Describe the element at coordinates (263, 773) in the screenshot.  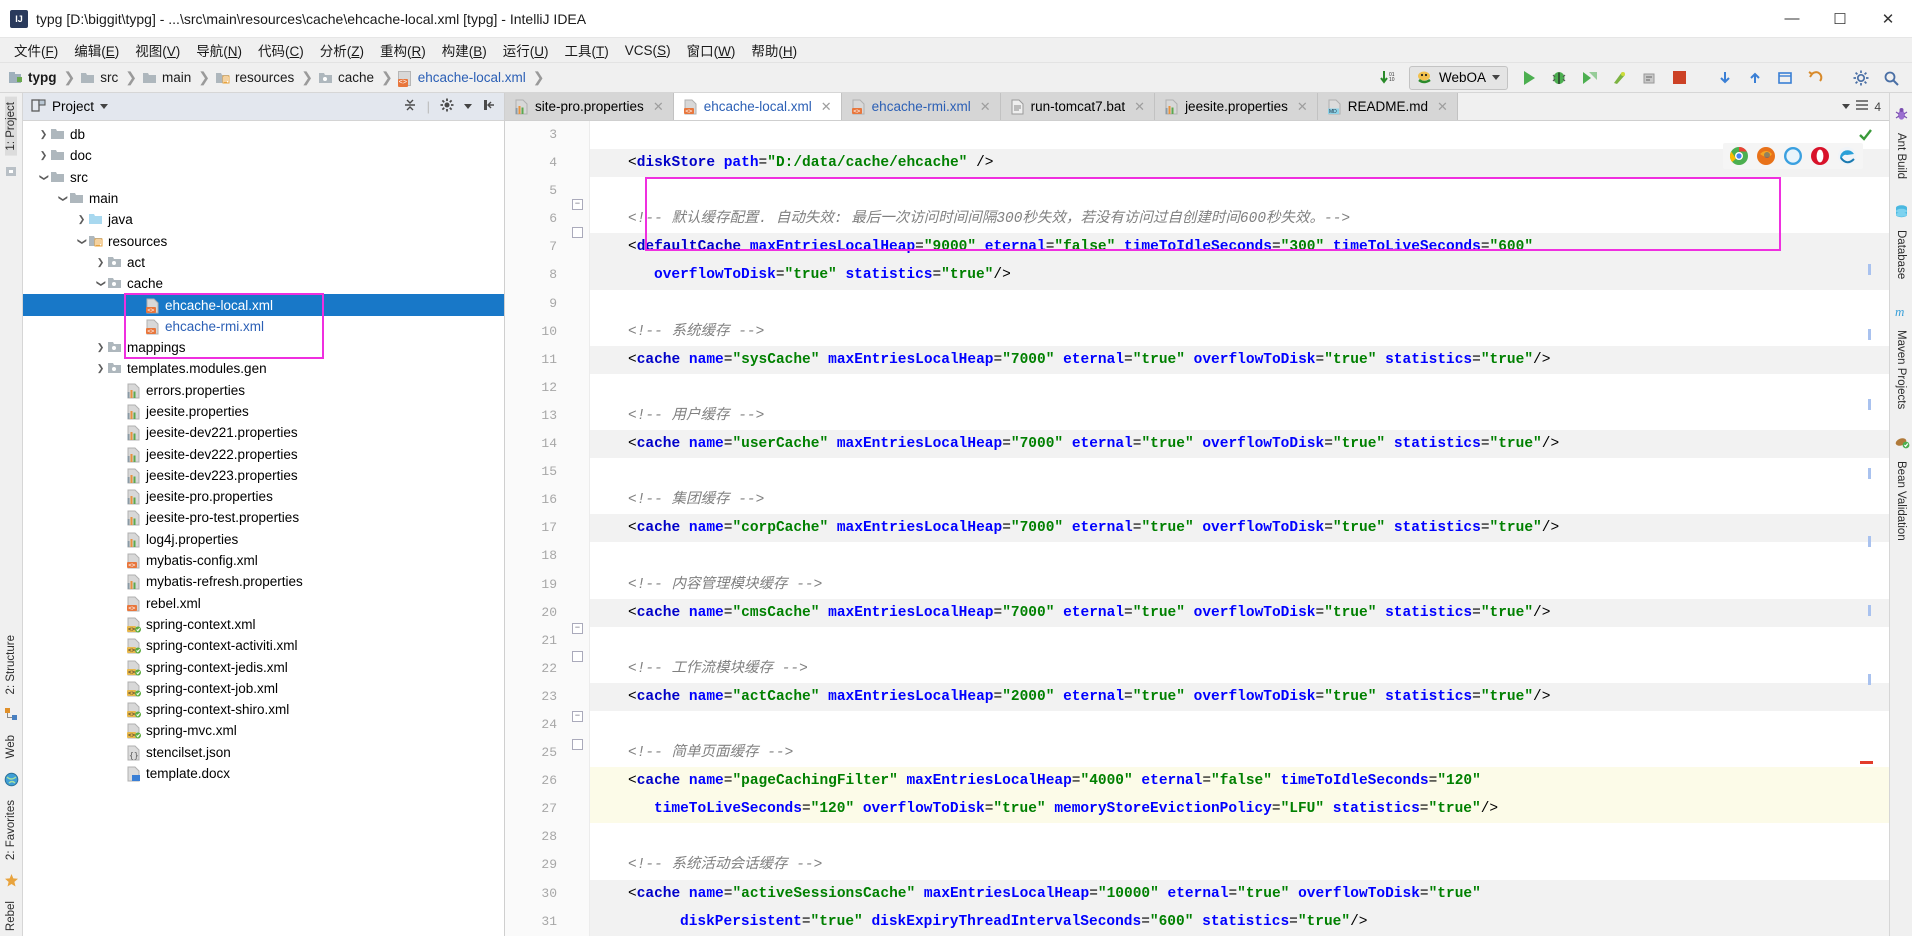
I see `tree-node: template.docx` at that location.